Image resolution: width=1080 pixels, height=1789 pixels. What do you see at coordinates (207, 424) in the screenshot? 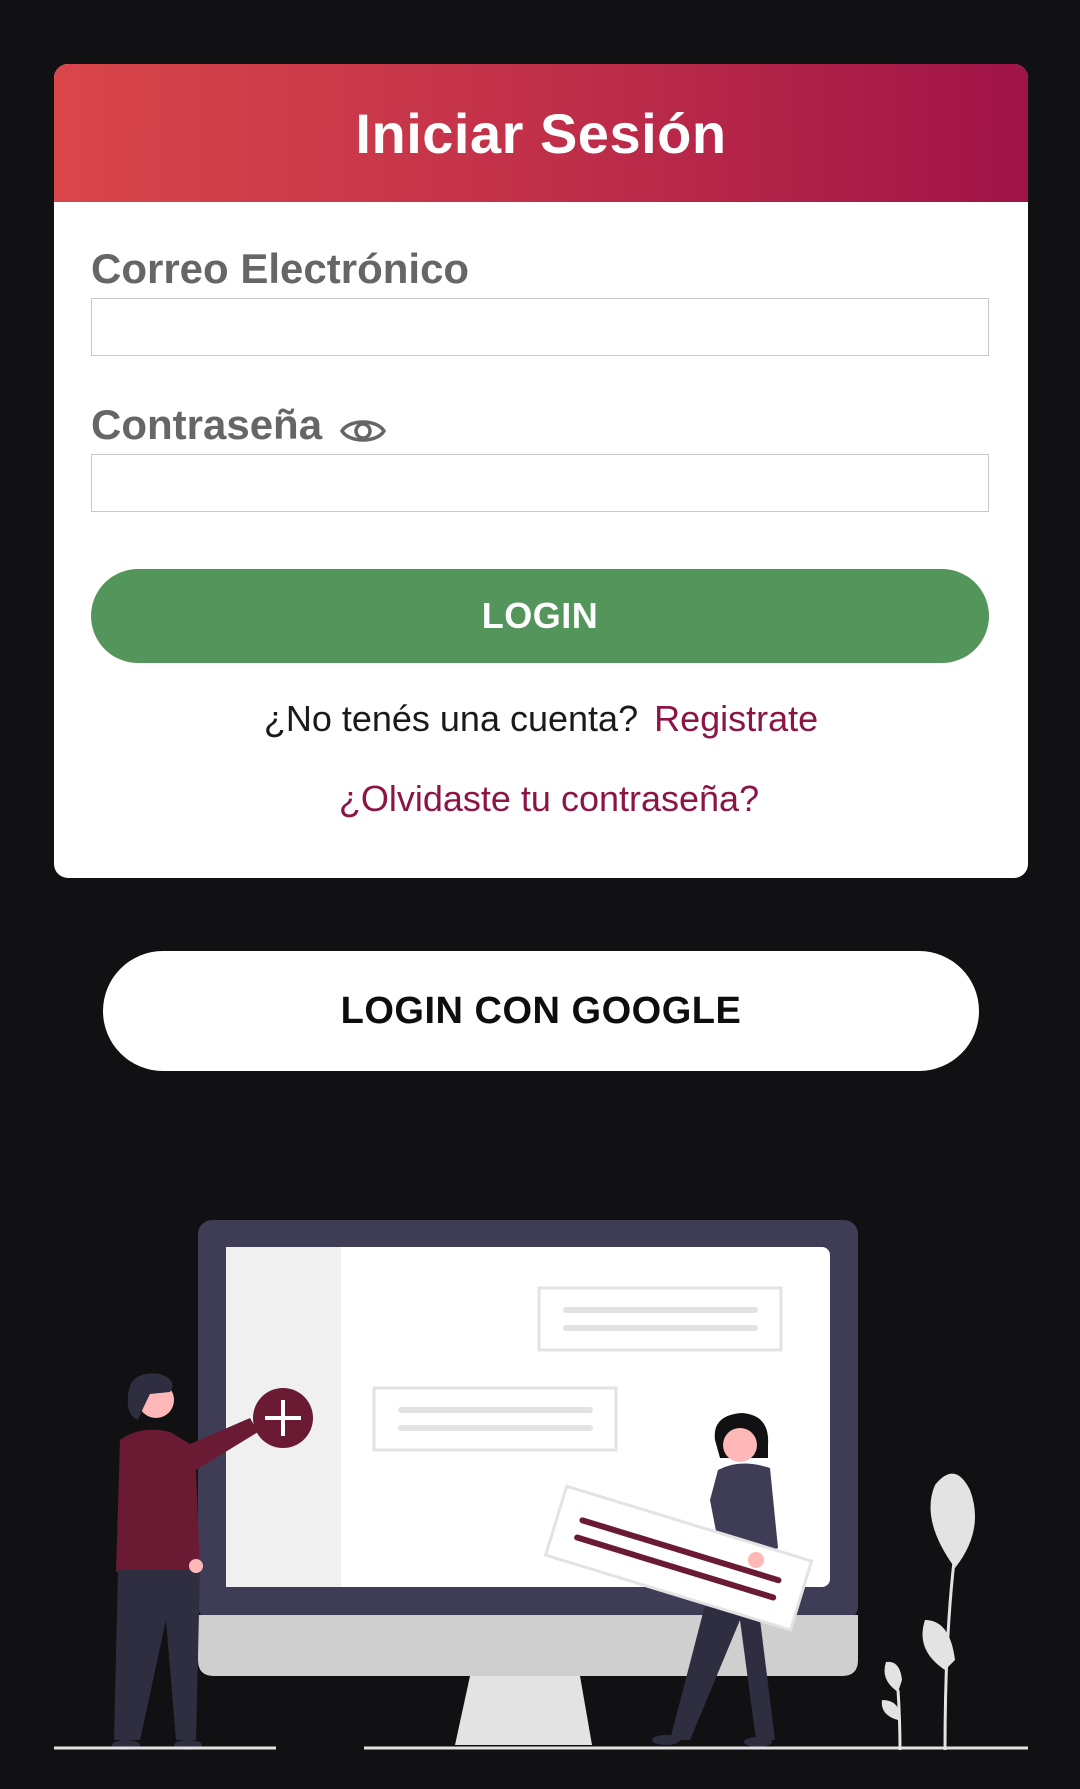
I see `password-label-text: Contraseña` at bounding box center [207, 424].